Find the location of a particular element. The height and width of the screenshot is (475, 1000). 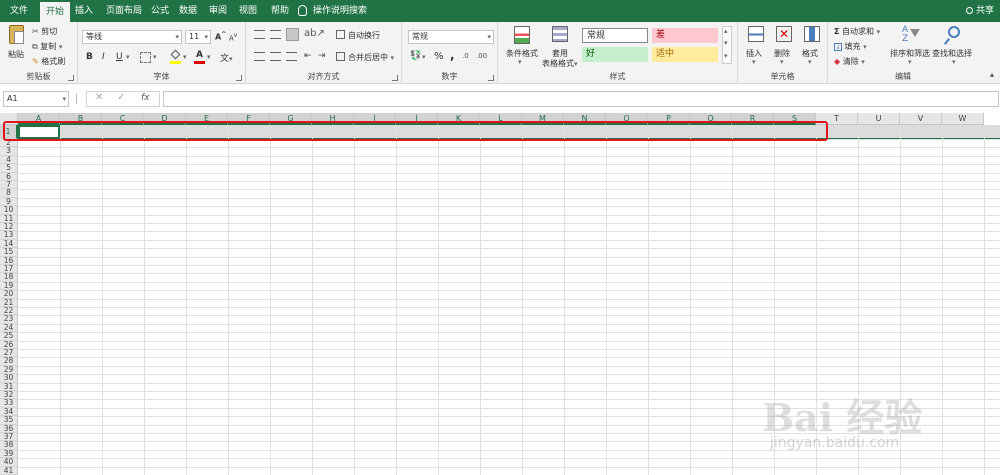

wrap-text-icon is located at coordinates (340, 34).